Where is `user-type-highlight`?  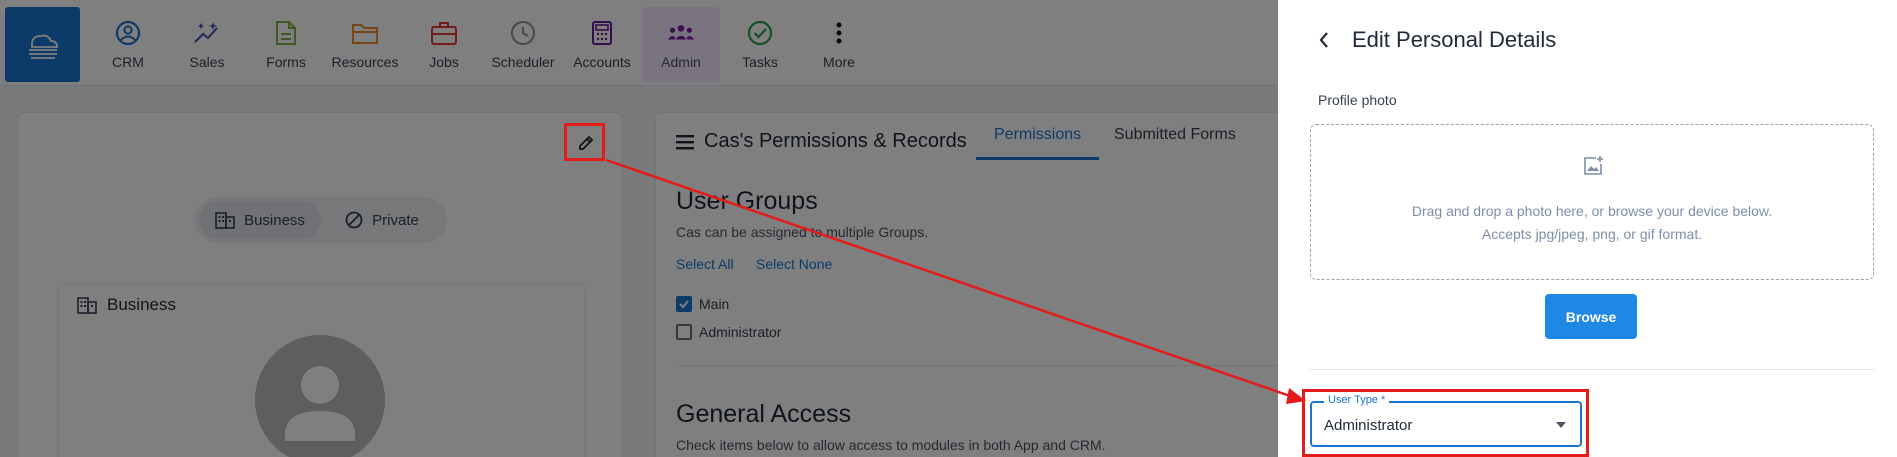 user-type-highlight is located at coordinates (1445, 423).